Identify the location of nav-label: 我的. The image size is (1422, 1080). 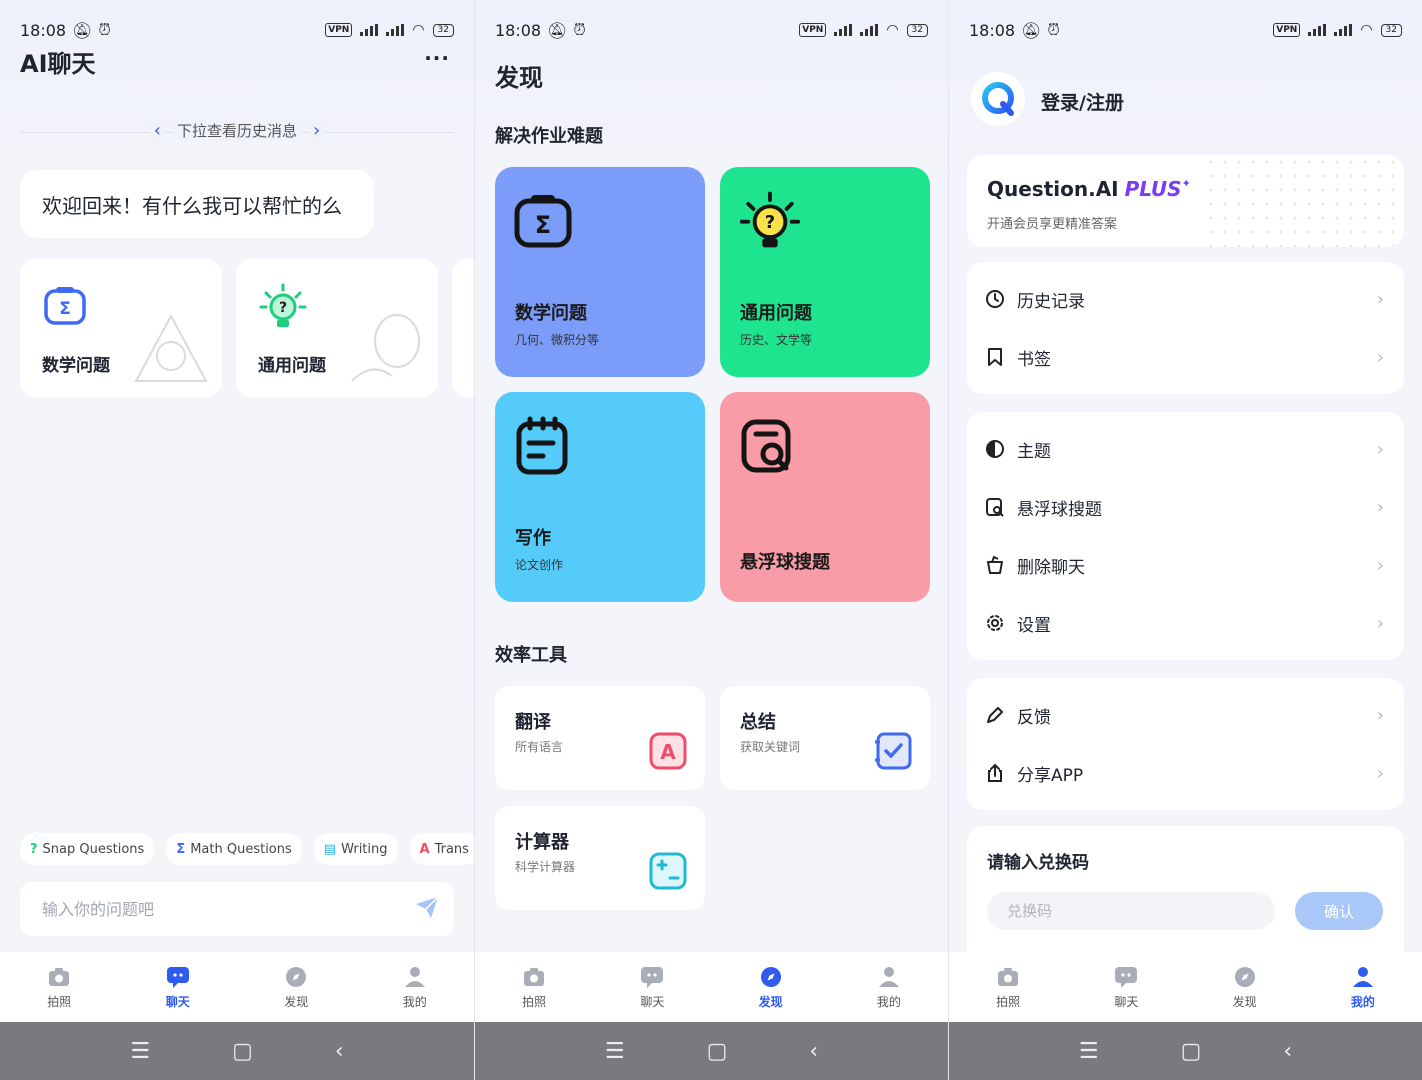
(414, 1001).